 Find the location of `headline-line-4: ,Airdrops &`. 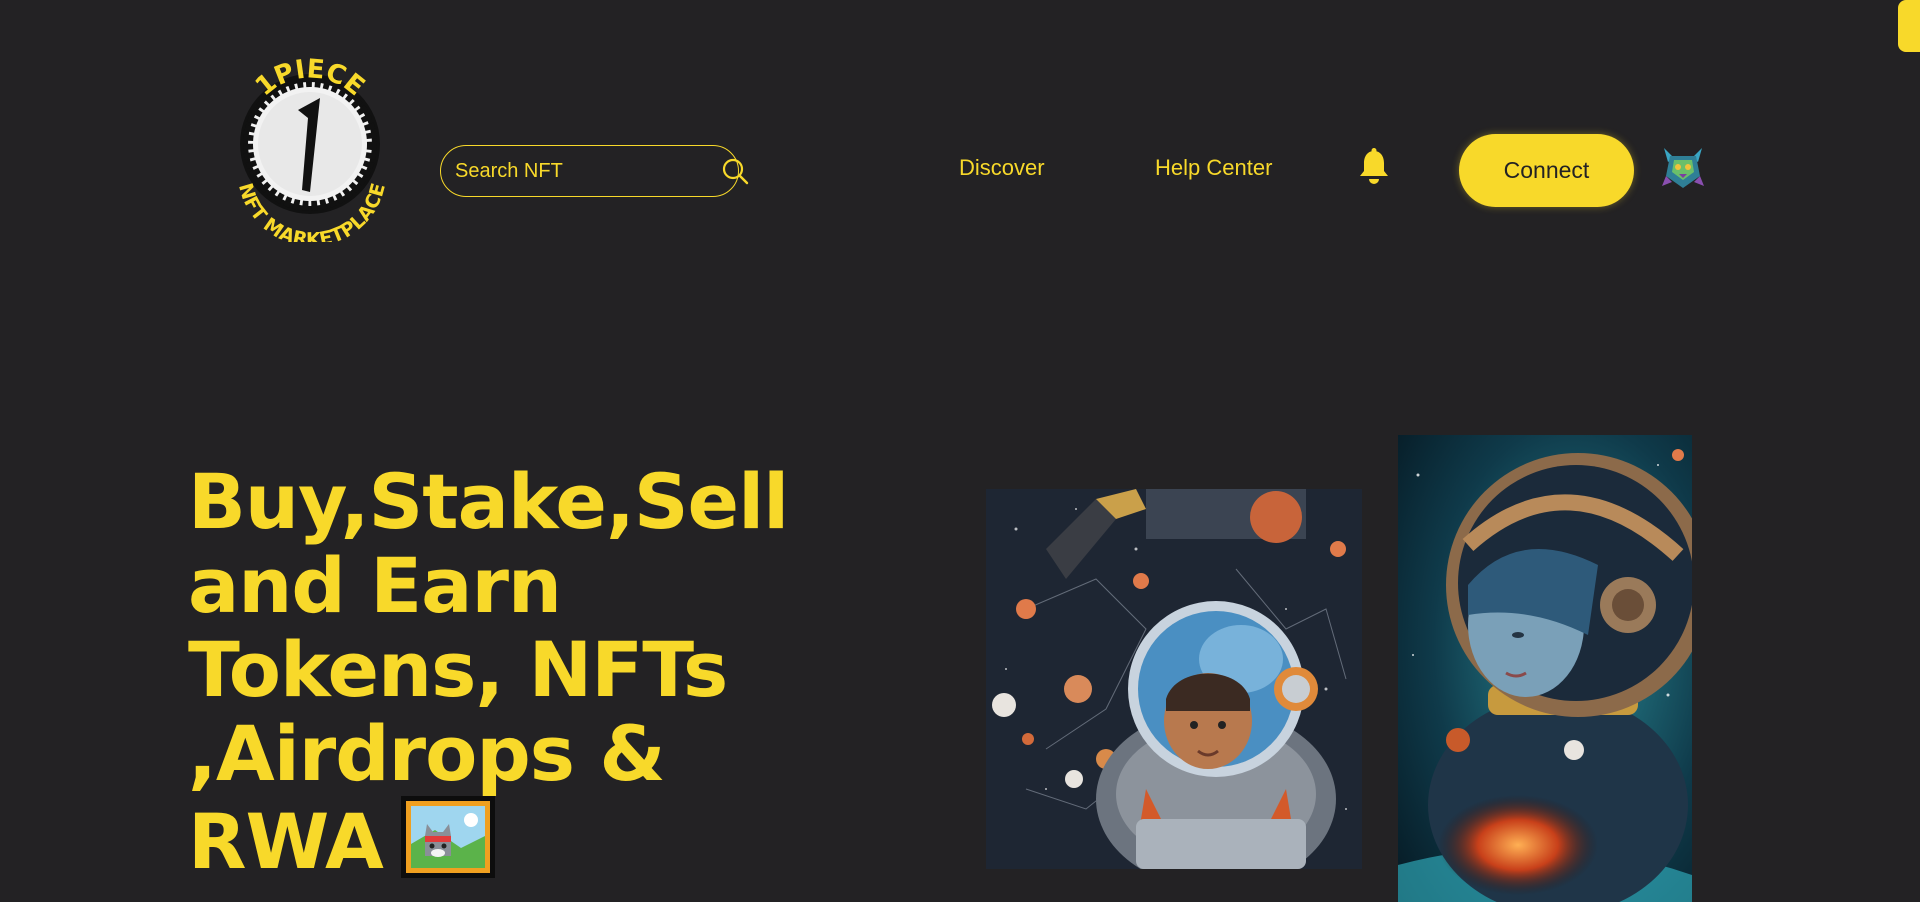

headline-line-4: ,Airdrops & is located at coordinates (427, 753).